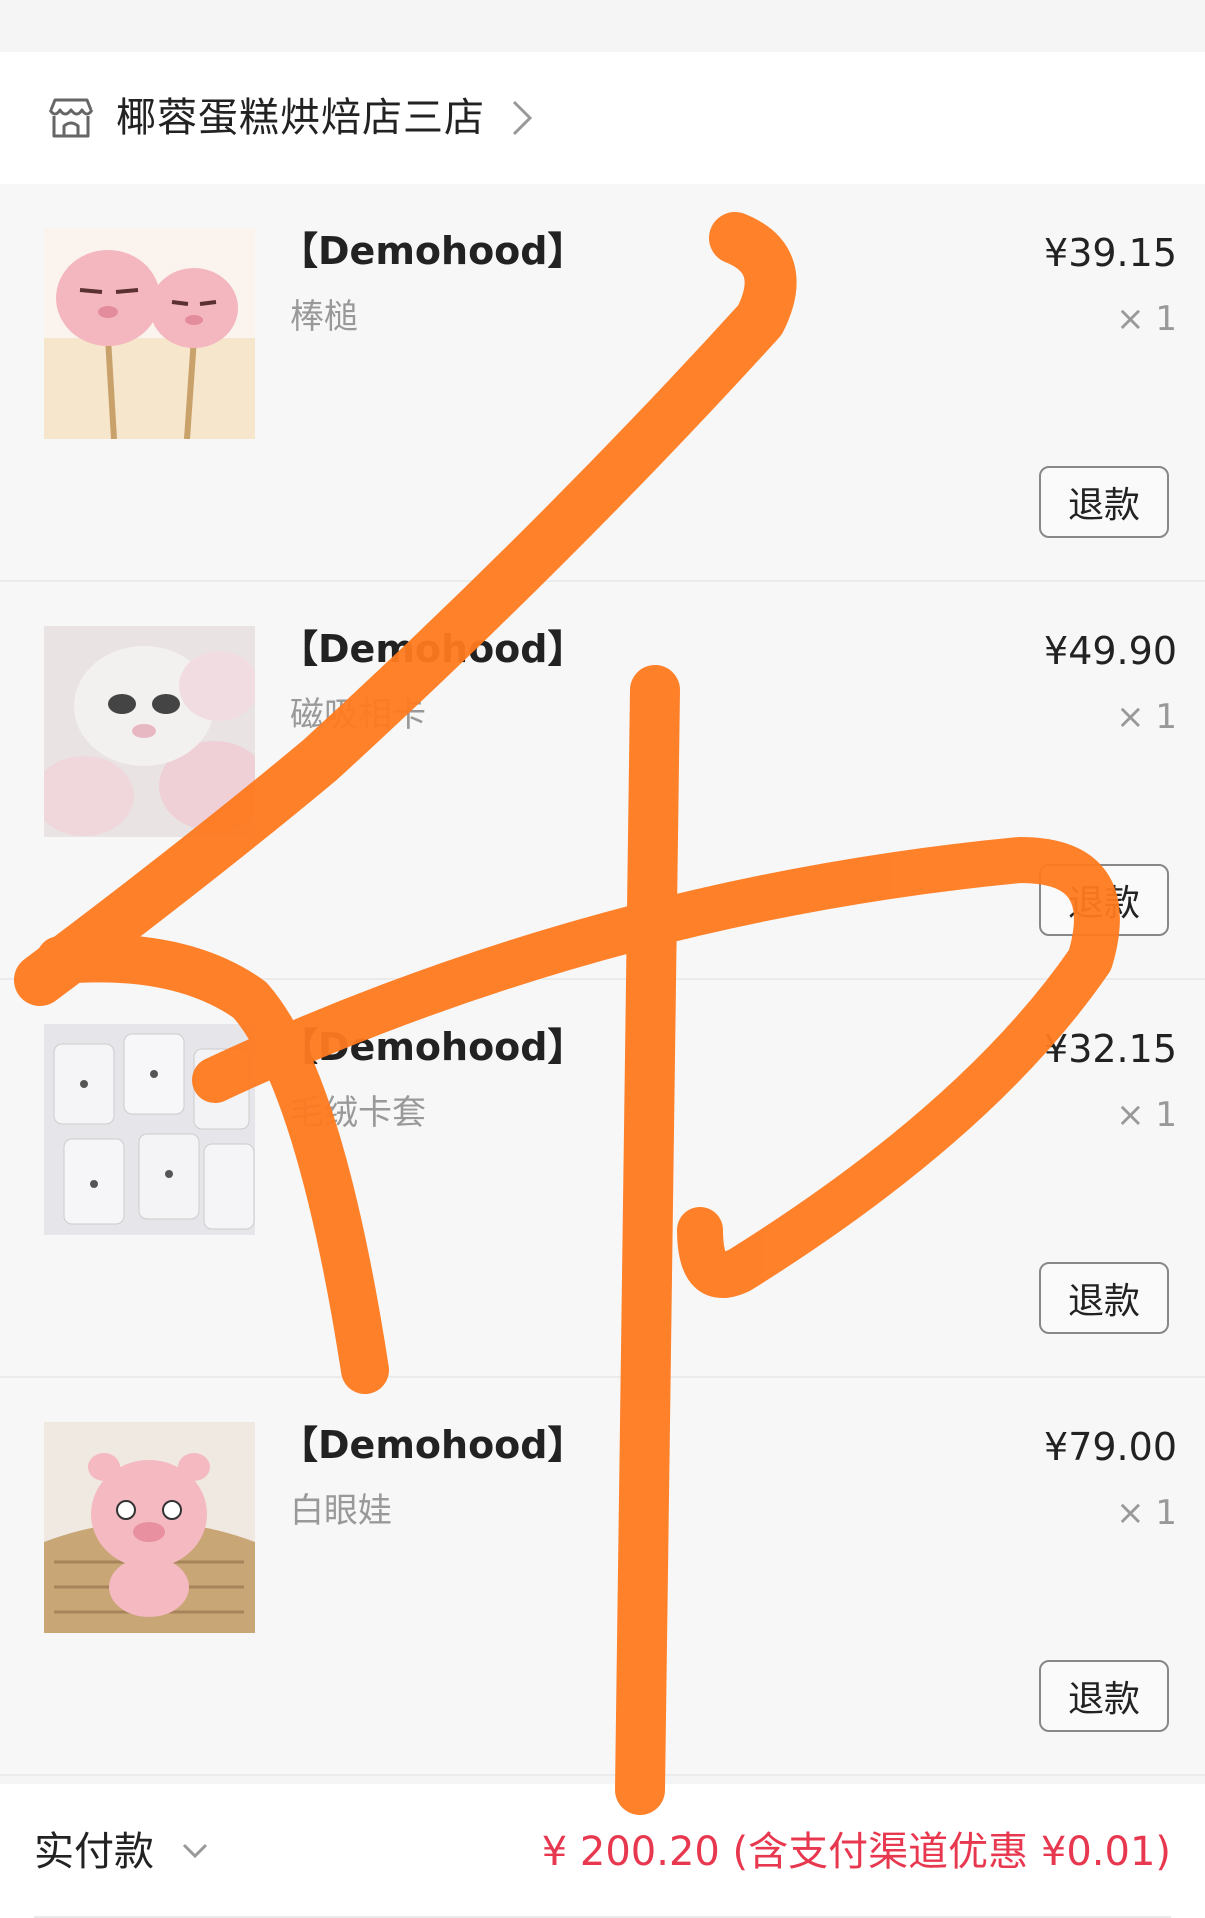  Describe the element at coordinates (358, 1113) in the screenshot. I see `product-variant: 毛绒卡套` at that location.